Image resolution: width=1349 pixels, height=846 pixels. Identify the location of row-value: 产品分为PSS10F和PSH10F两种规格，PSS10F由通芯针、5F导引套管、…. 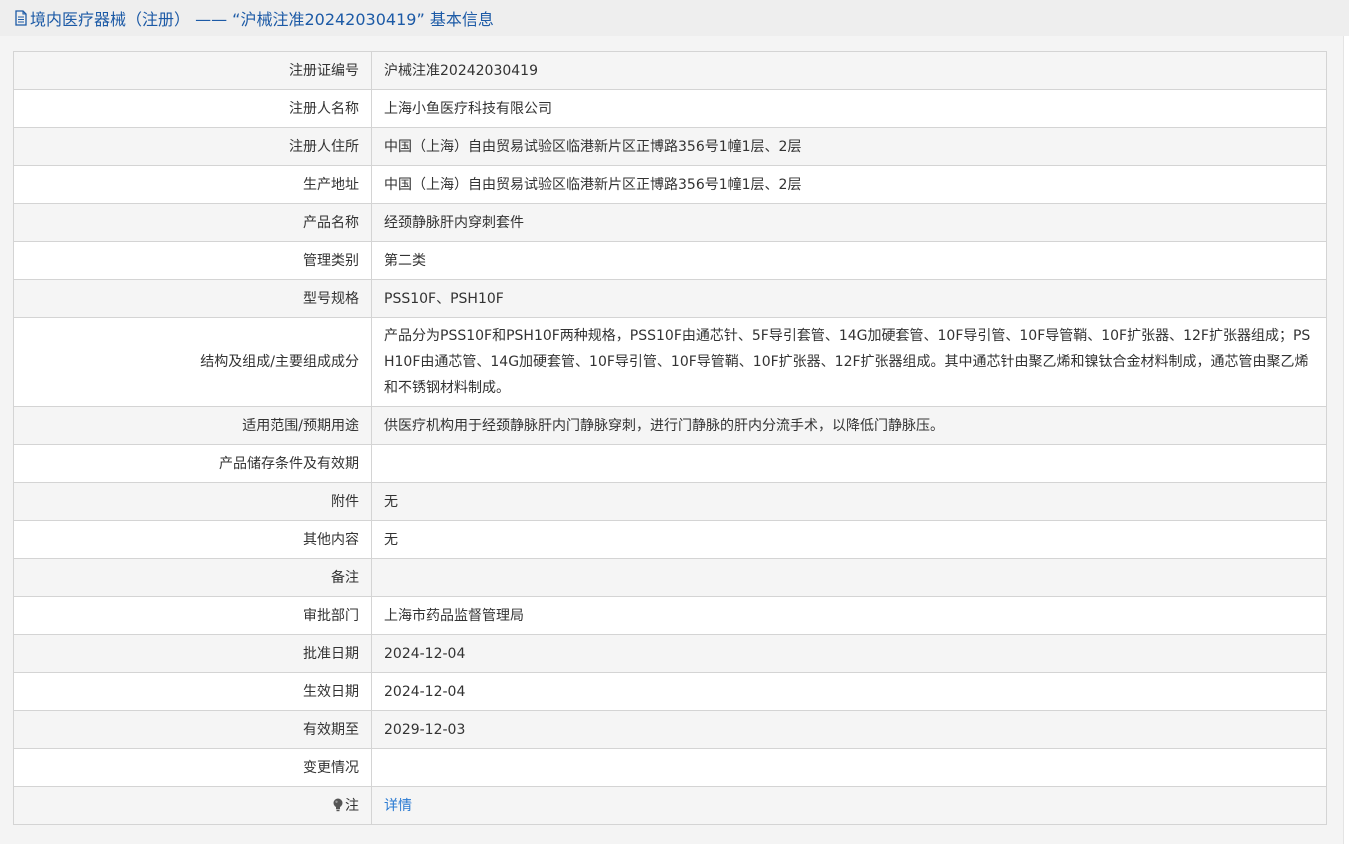
(849, 362).